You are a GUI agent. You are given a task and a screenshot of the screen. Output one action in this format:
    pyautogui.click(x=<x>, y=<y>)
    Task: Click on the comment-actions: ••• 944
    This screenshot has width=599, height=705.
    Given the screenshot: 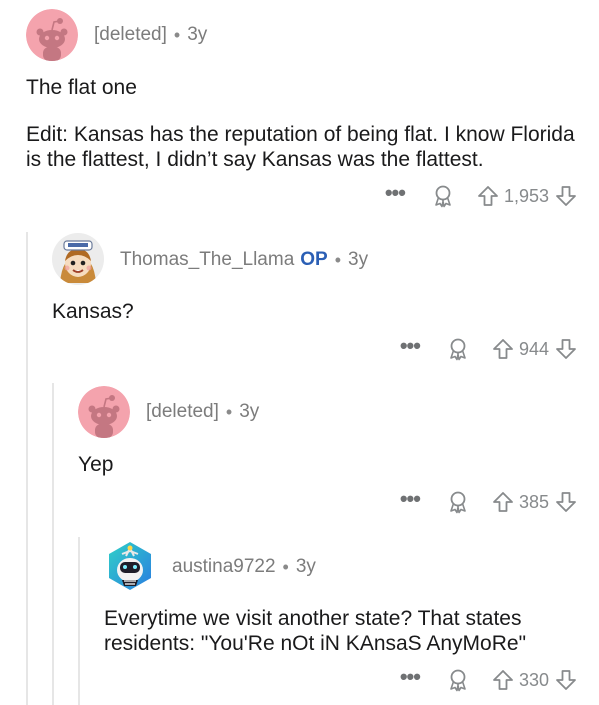 What is the action you would take?
    pyautogui.click(x=488, y=349)
    